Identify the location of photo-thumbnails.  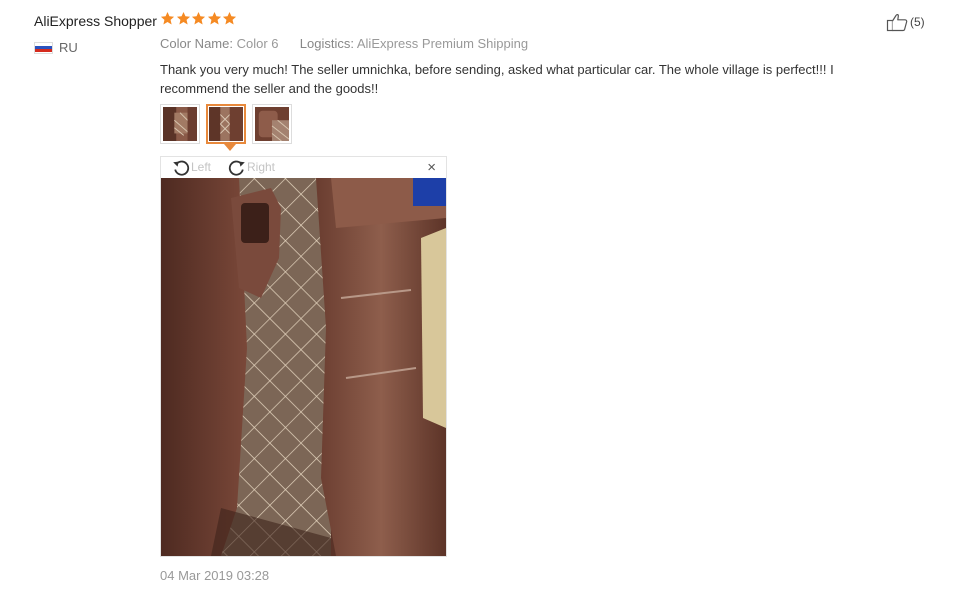
(229, 124).